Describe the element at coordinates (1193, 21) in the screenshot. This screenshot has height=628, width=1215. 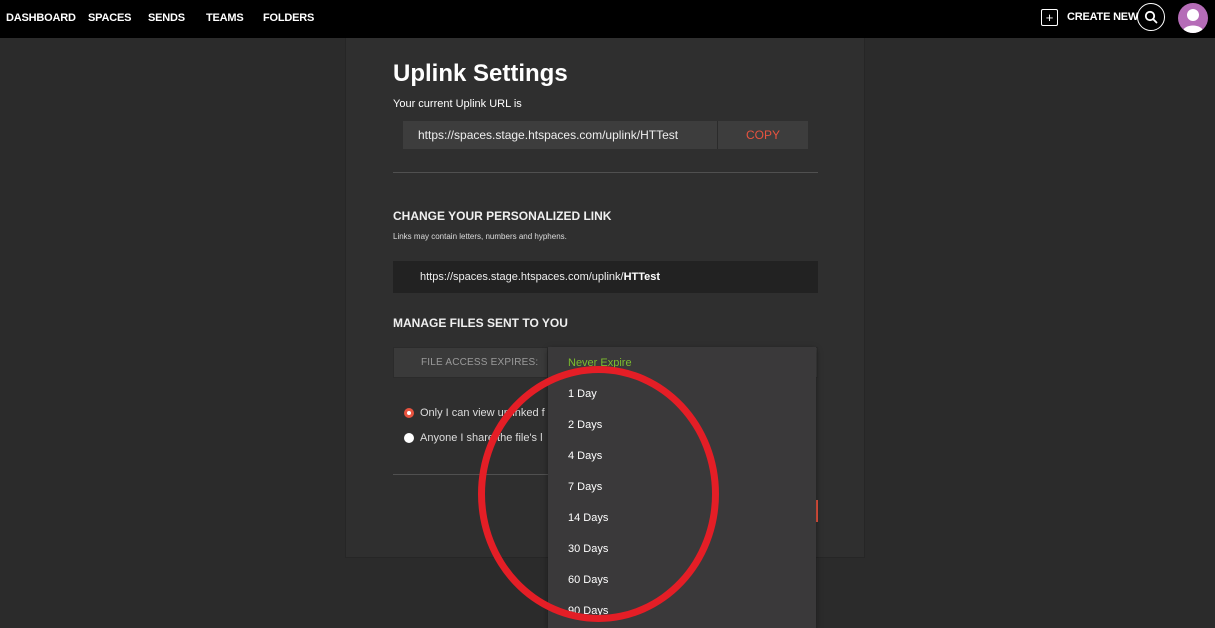
I see `user-icon` at that location.